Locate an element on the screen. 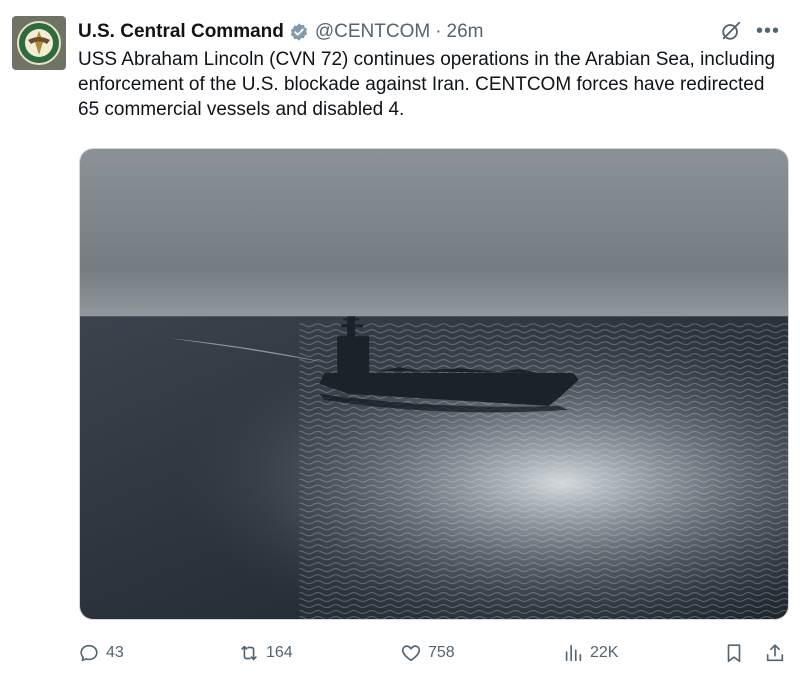 The width and height of the screenshot is (800, 681). like-count: 758 is located at coordinates (441, 652).